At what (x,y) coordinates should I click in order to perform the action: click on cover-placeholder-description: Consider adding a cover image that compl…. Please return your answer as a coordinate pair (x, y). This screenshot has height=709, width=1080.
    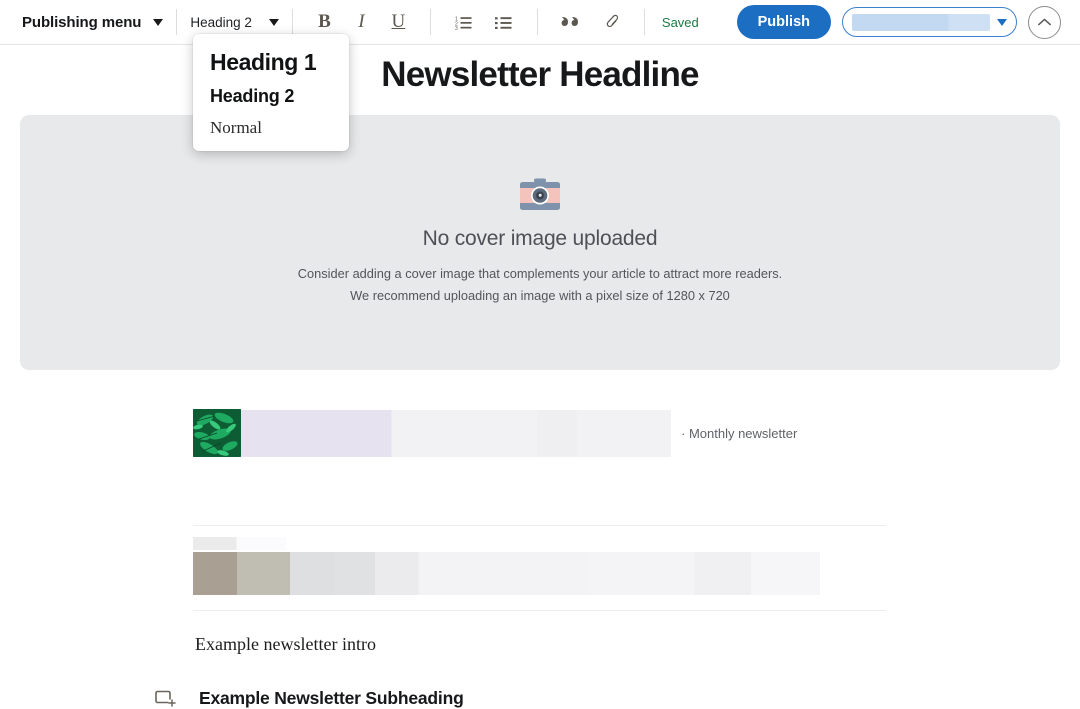
    Looking at the image, I should click on (540, 285).